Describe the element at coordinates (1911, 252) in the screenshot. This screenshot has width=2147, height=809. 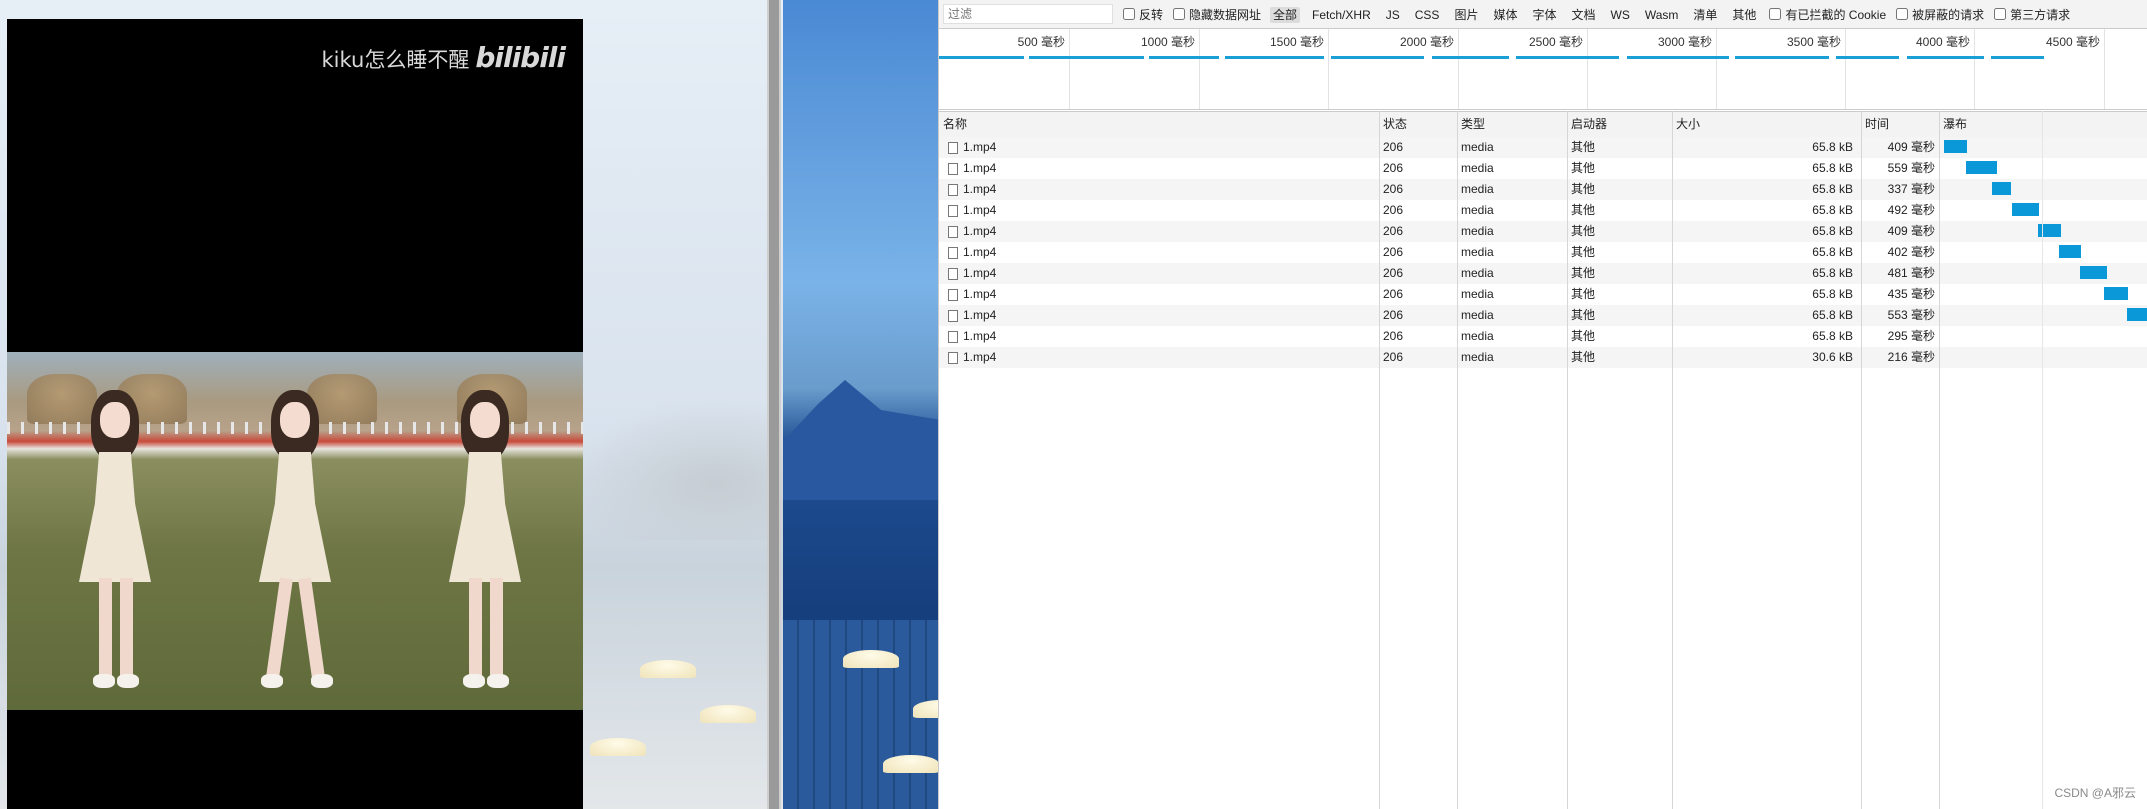
I see `cell-time: 402 毫秒` at that location.